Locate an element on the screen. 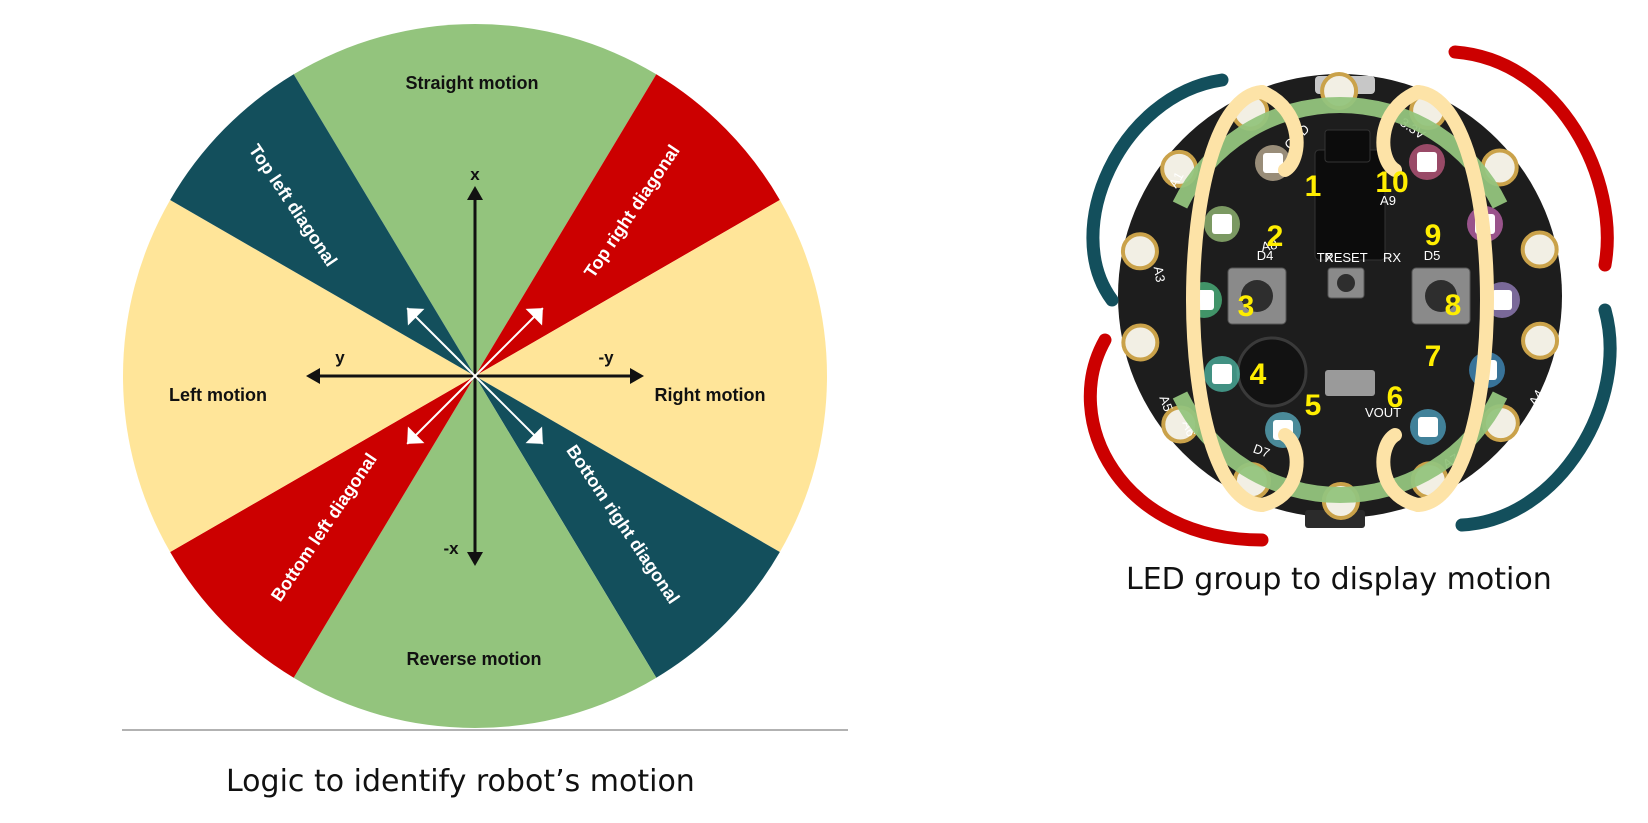 The image size is (1648, 823). axis-label-neg-x: -x is located at coordinates (451, 548).